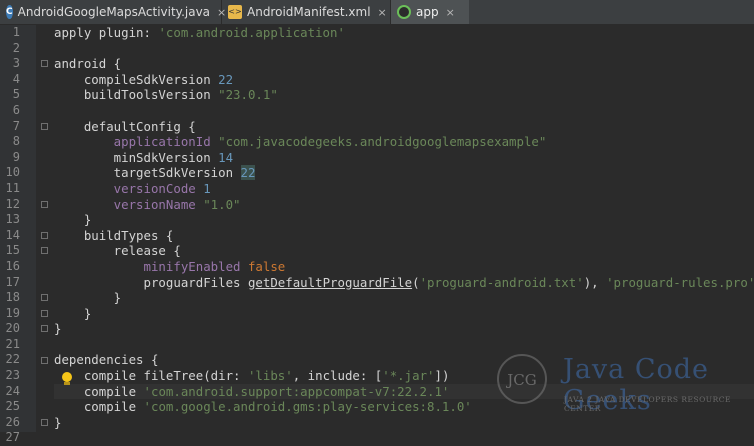 The image size is (754, 446). I want to click on line-number: 27, so click(12, 437).